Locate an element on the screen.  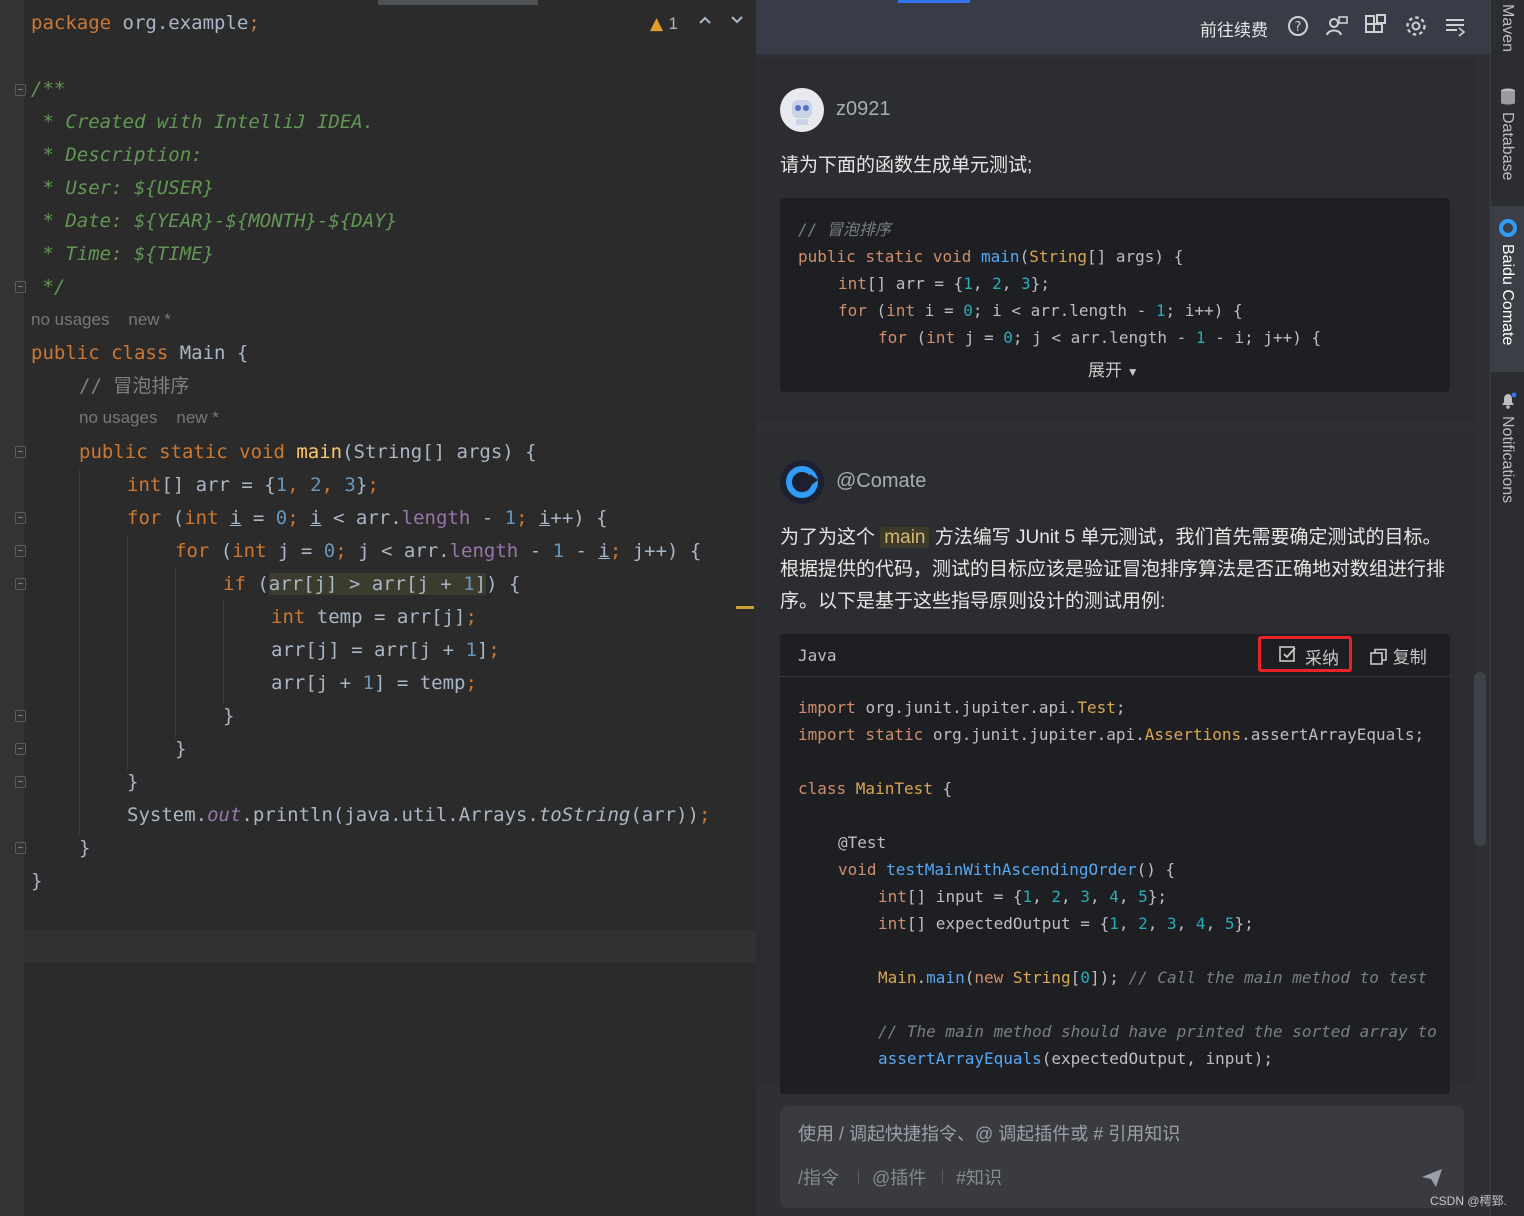
doc-comment-line: /** is located at coordinates (48, 89).